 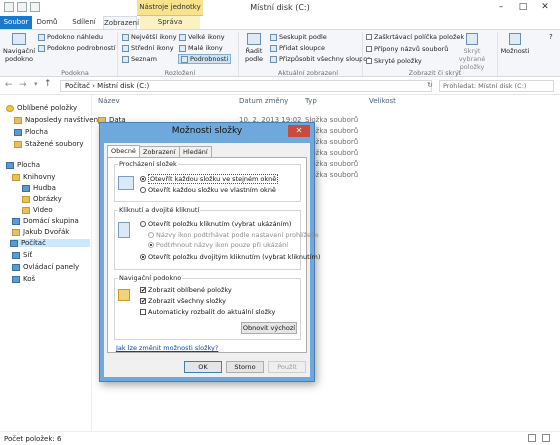 I want to click on group-label-panes: Podokna, so click(x=75, y=73).